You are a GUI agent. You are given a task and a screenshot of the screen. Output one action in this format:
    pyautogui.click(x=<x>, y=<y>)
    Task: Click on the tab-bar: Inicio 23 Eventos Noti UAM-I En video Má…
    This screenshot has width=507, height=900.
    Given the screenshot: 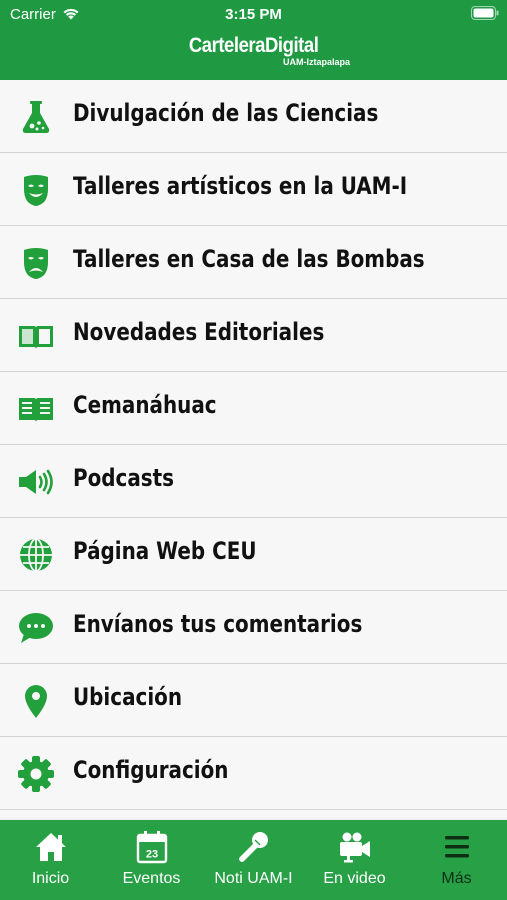 What is the action you would take?
    pyautogui.click(x=253, y=860)
    